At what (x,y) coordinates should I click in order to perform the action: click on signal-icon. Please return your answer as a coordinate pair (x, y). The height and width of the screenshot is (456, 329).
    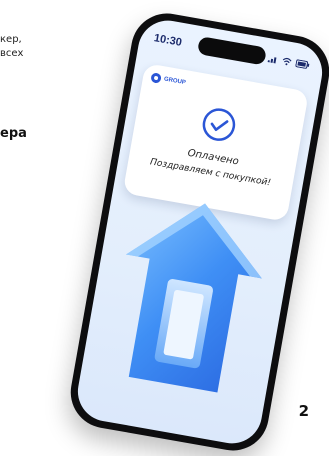
    Looking at the image, I should click on (272, 60).